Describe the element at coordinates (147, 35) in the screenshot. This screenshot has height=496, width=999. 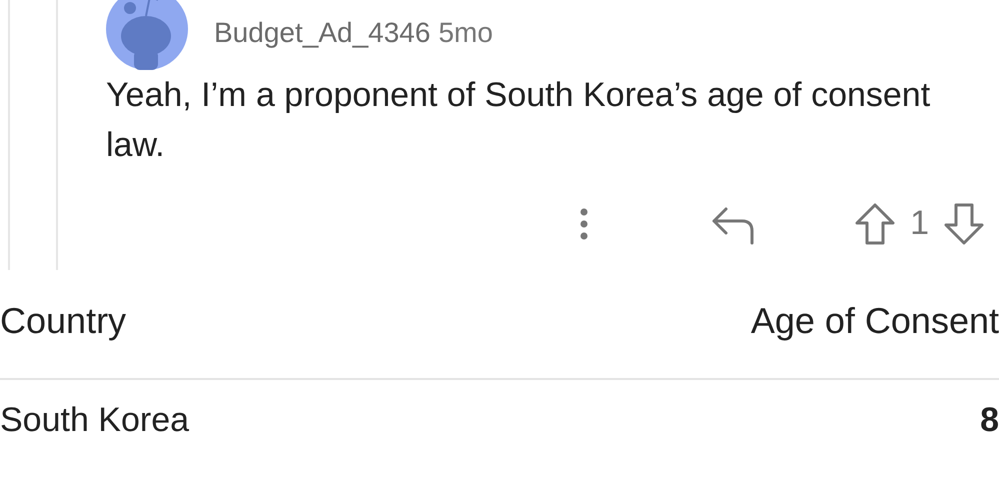
I see `avatar-icon` at that location.